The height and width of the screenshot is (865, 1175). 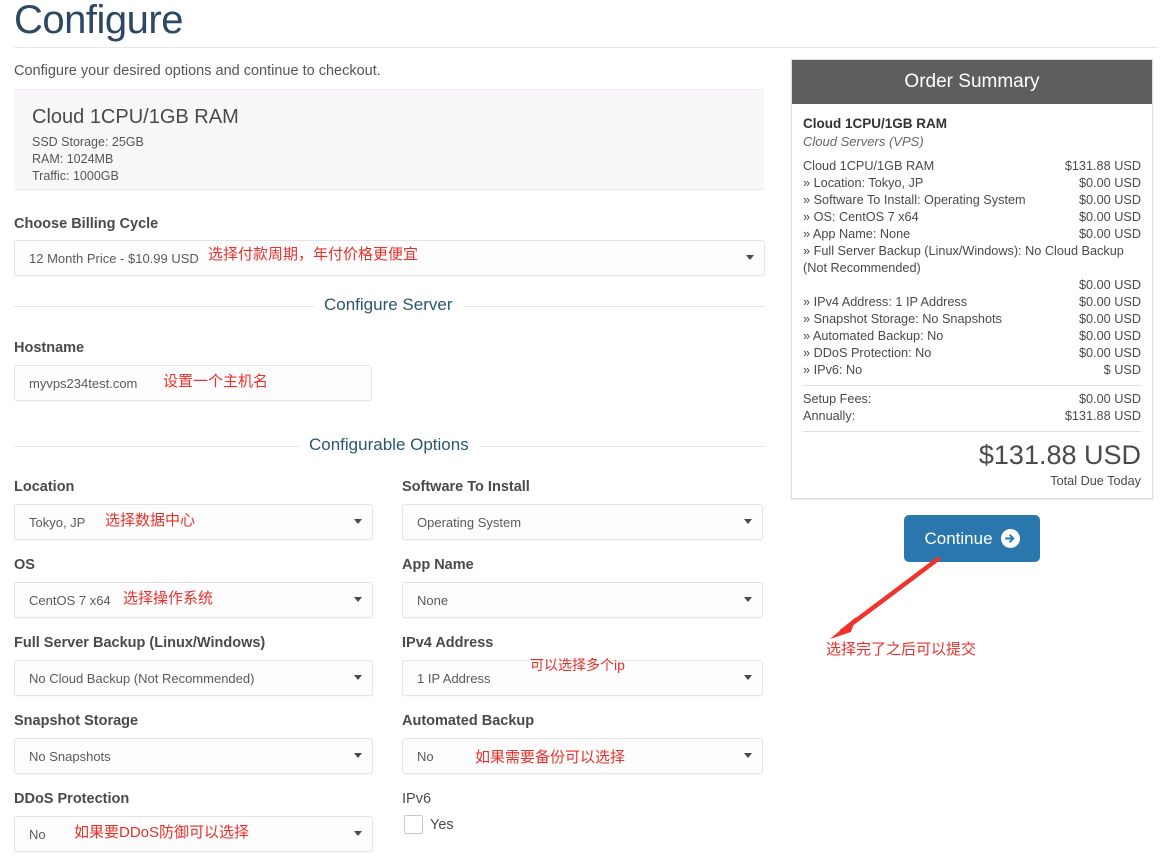 I want to click on automated-backup-label-wrap: Automated Backup, so click(x=468, y=721).